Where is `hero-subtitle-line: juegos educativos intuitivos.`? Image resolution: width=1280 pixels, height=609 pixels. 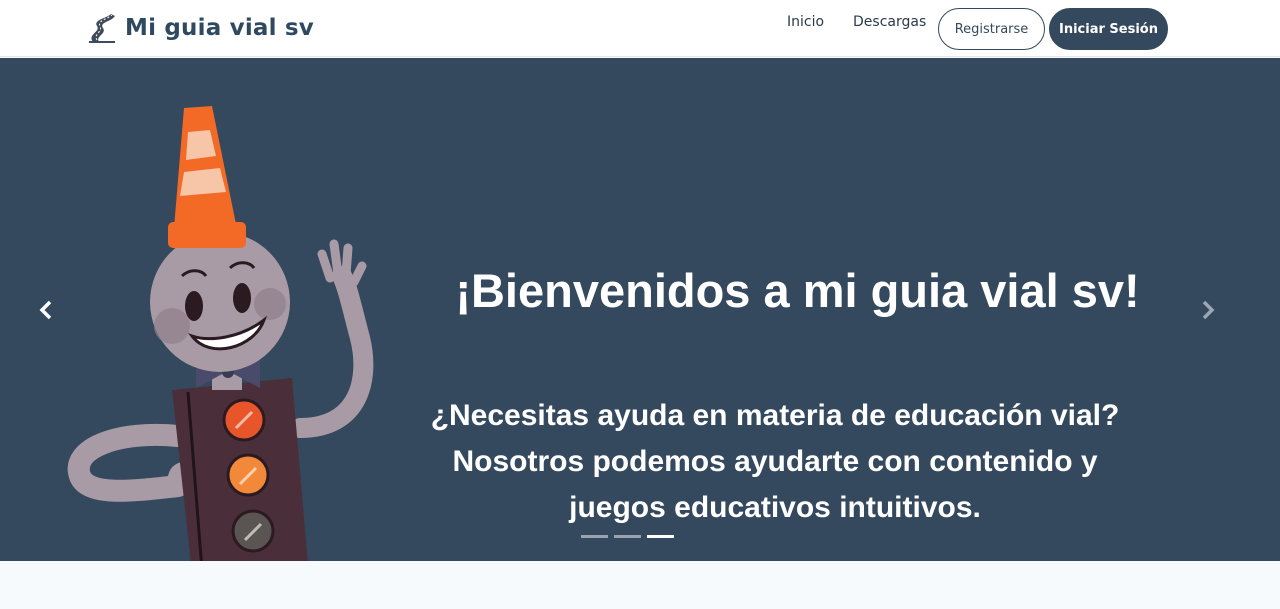
hero-subtitle-line: juegos educativos intuitivos. is located at coordinates (775, 507).